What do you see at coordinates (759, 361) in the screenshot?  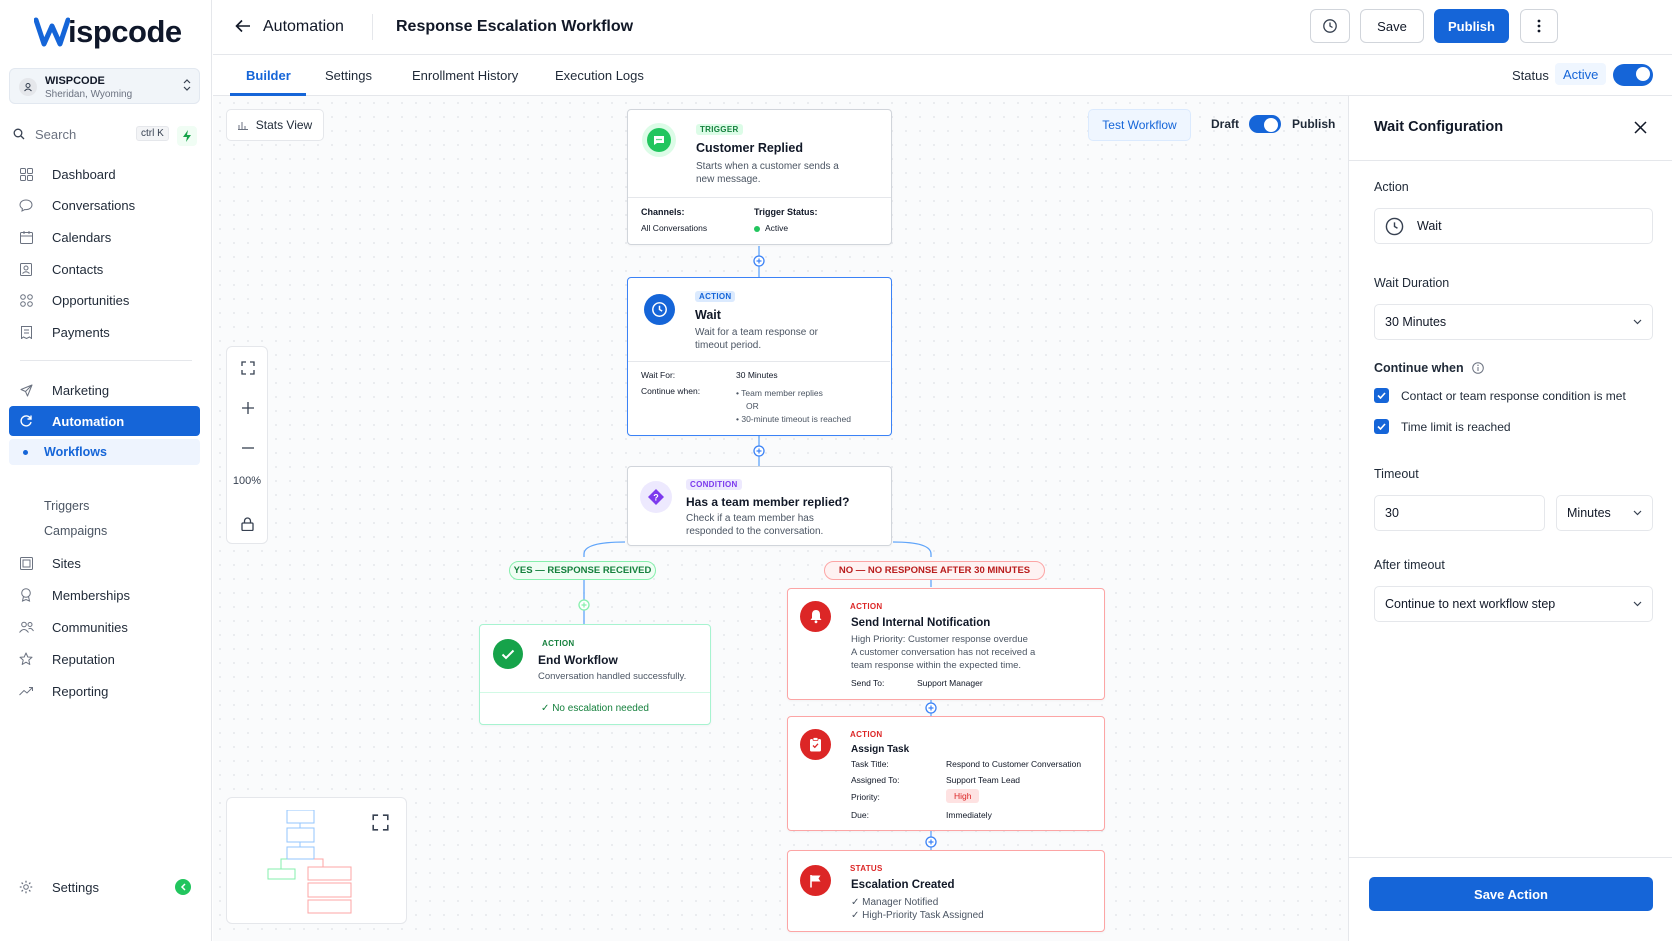 I see `card-divider` at bounding box center [759, 361].